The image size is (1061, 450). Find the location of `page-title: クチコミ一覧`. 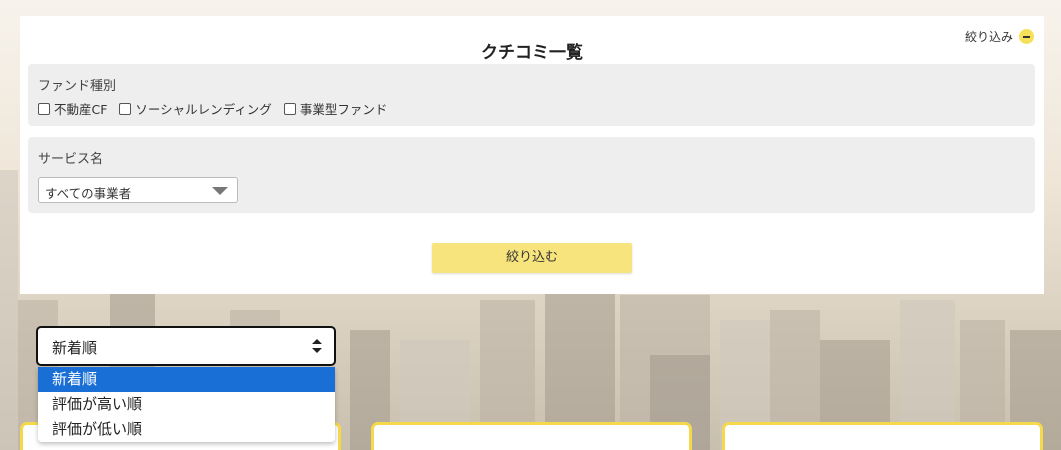

page-title: クチコミ一覧 is located at coordinates (532, 53).